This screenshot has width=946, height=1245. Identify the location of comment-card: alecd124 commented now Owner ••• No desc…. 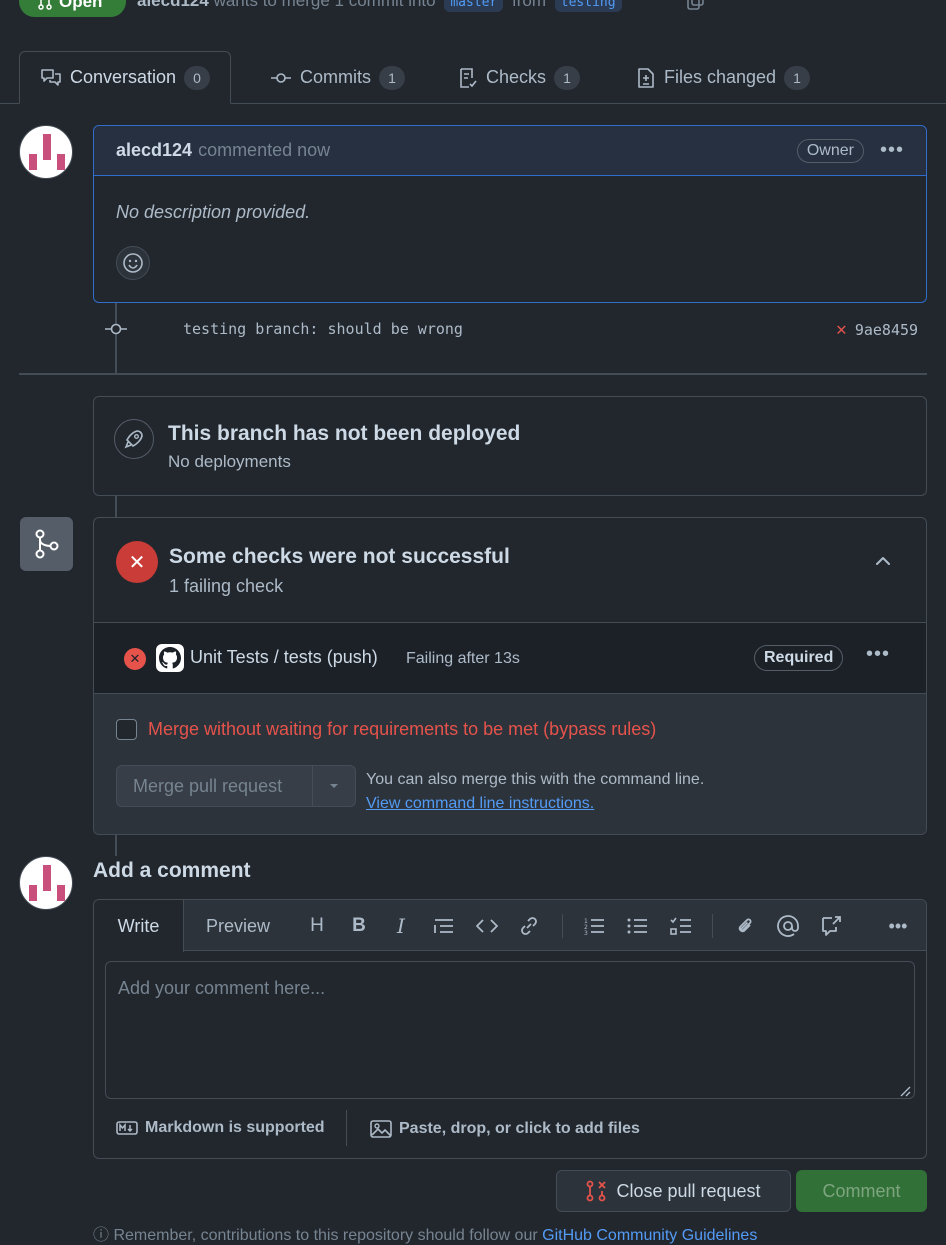
(510, 214).